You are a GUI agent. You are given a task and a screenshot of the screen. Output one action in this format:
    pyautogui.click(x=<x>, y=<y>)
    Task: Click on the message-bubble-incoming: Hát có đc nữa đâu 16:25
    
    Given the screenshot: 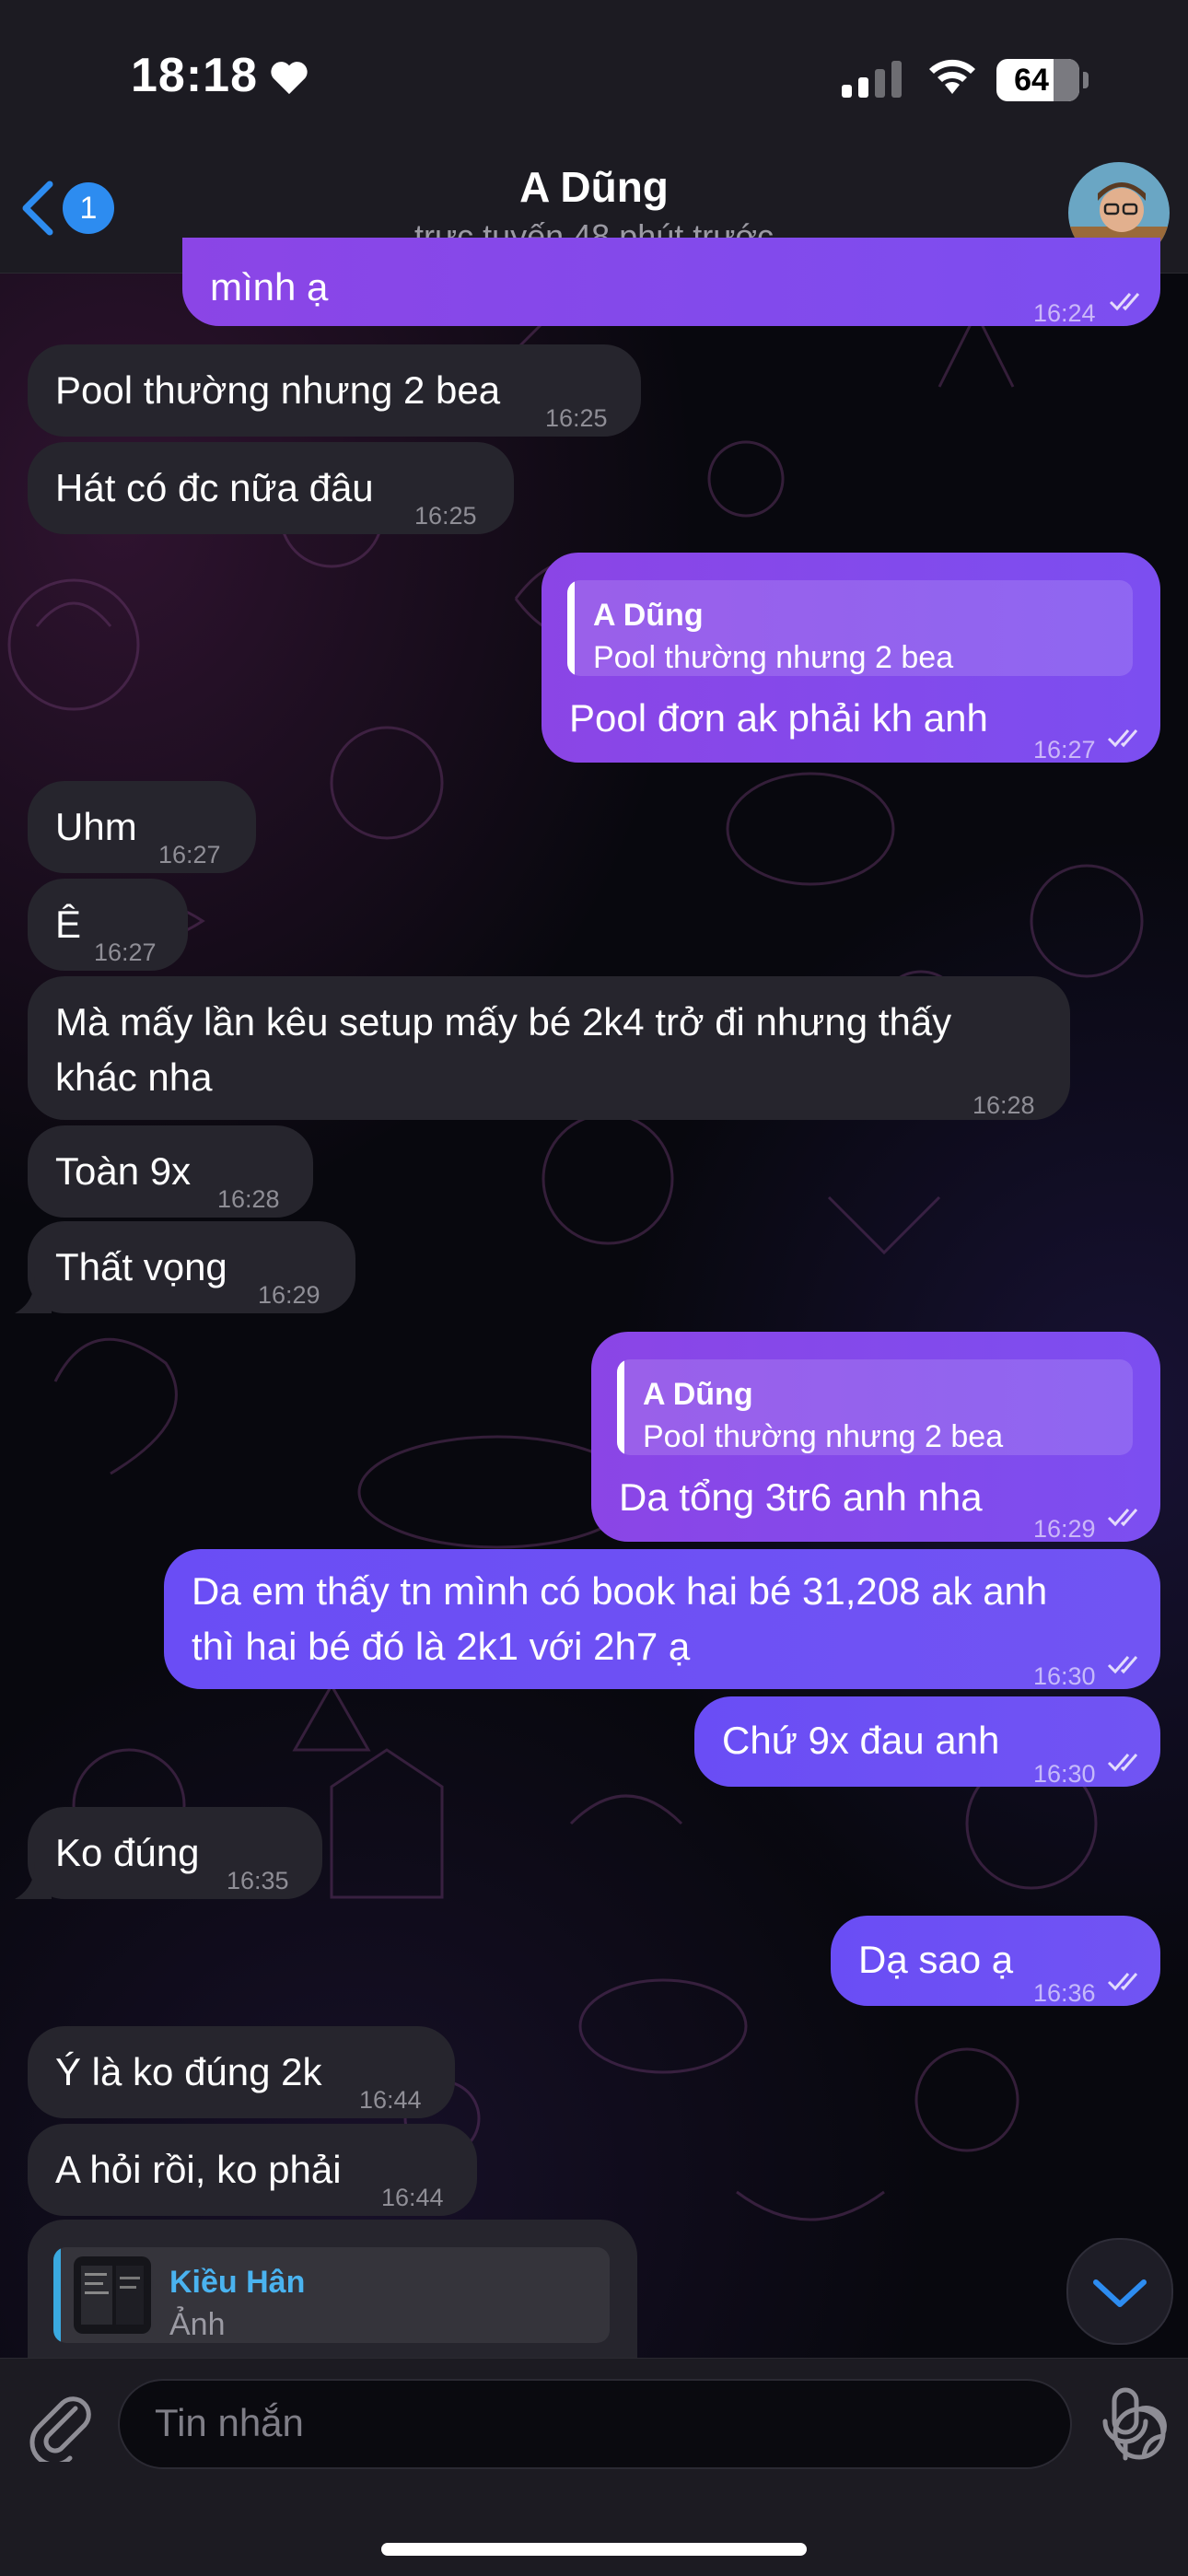 What is the action you would take?
    pyautogui.click(x=271, y=488)
    